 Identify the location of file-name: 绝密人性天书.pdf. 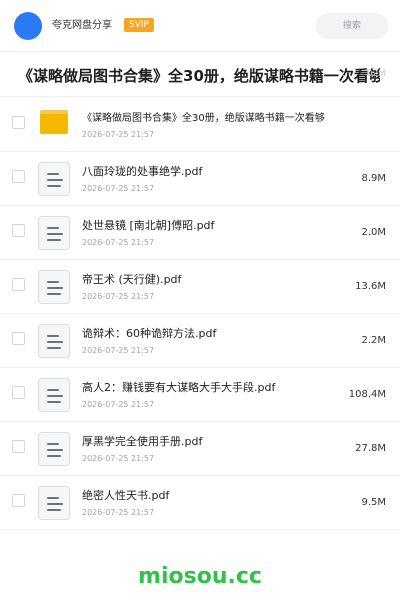
(126, 495).